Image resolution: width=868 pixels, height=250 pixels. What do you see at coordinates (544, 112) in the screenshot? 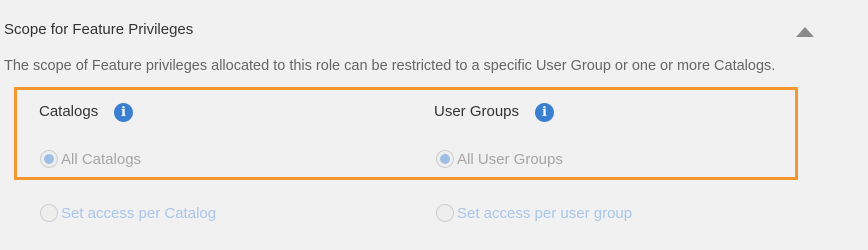
I see `user-groups-info-icon: i` at bounding box center [544, 112].